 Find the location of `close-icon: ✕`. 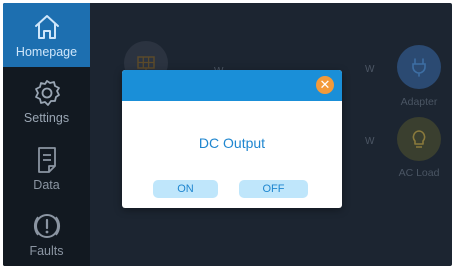

close-icon: ✕ is located at coordinates (325, 85).